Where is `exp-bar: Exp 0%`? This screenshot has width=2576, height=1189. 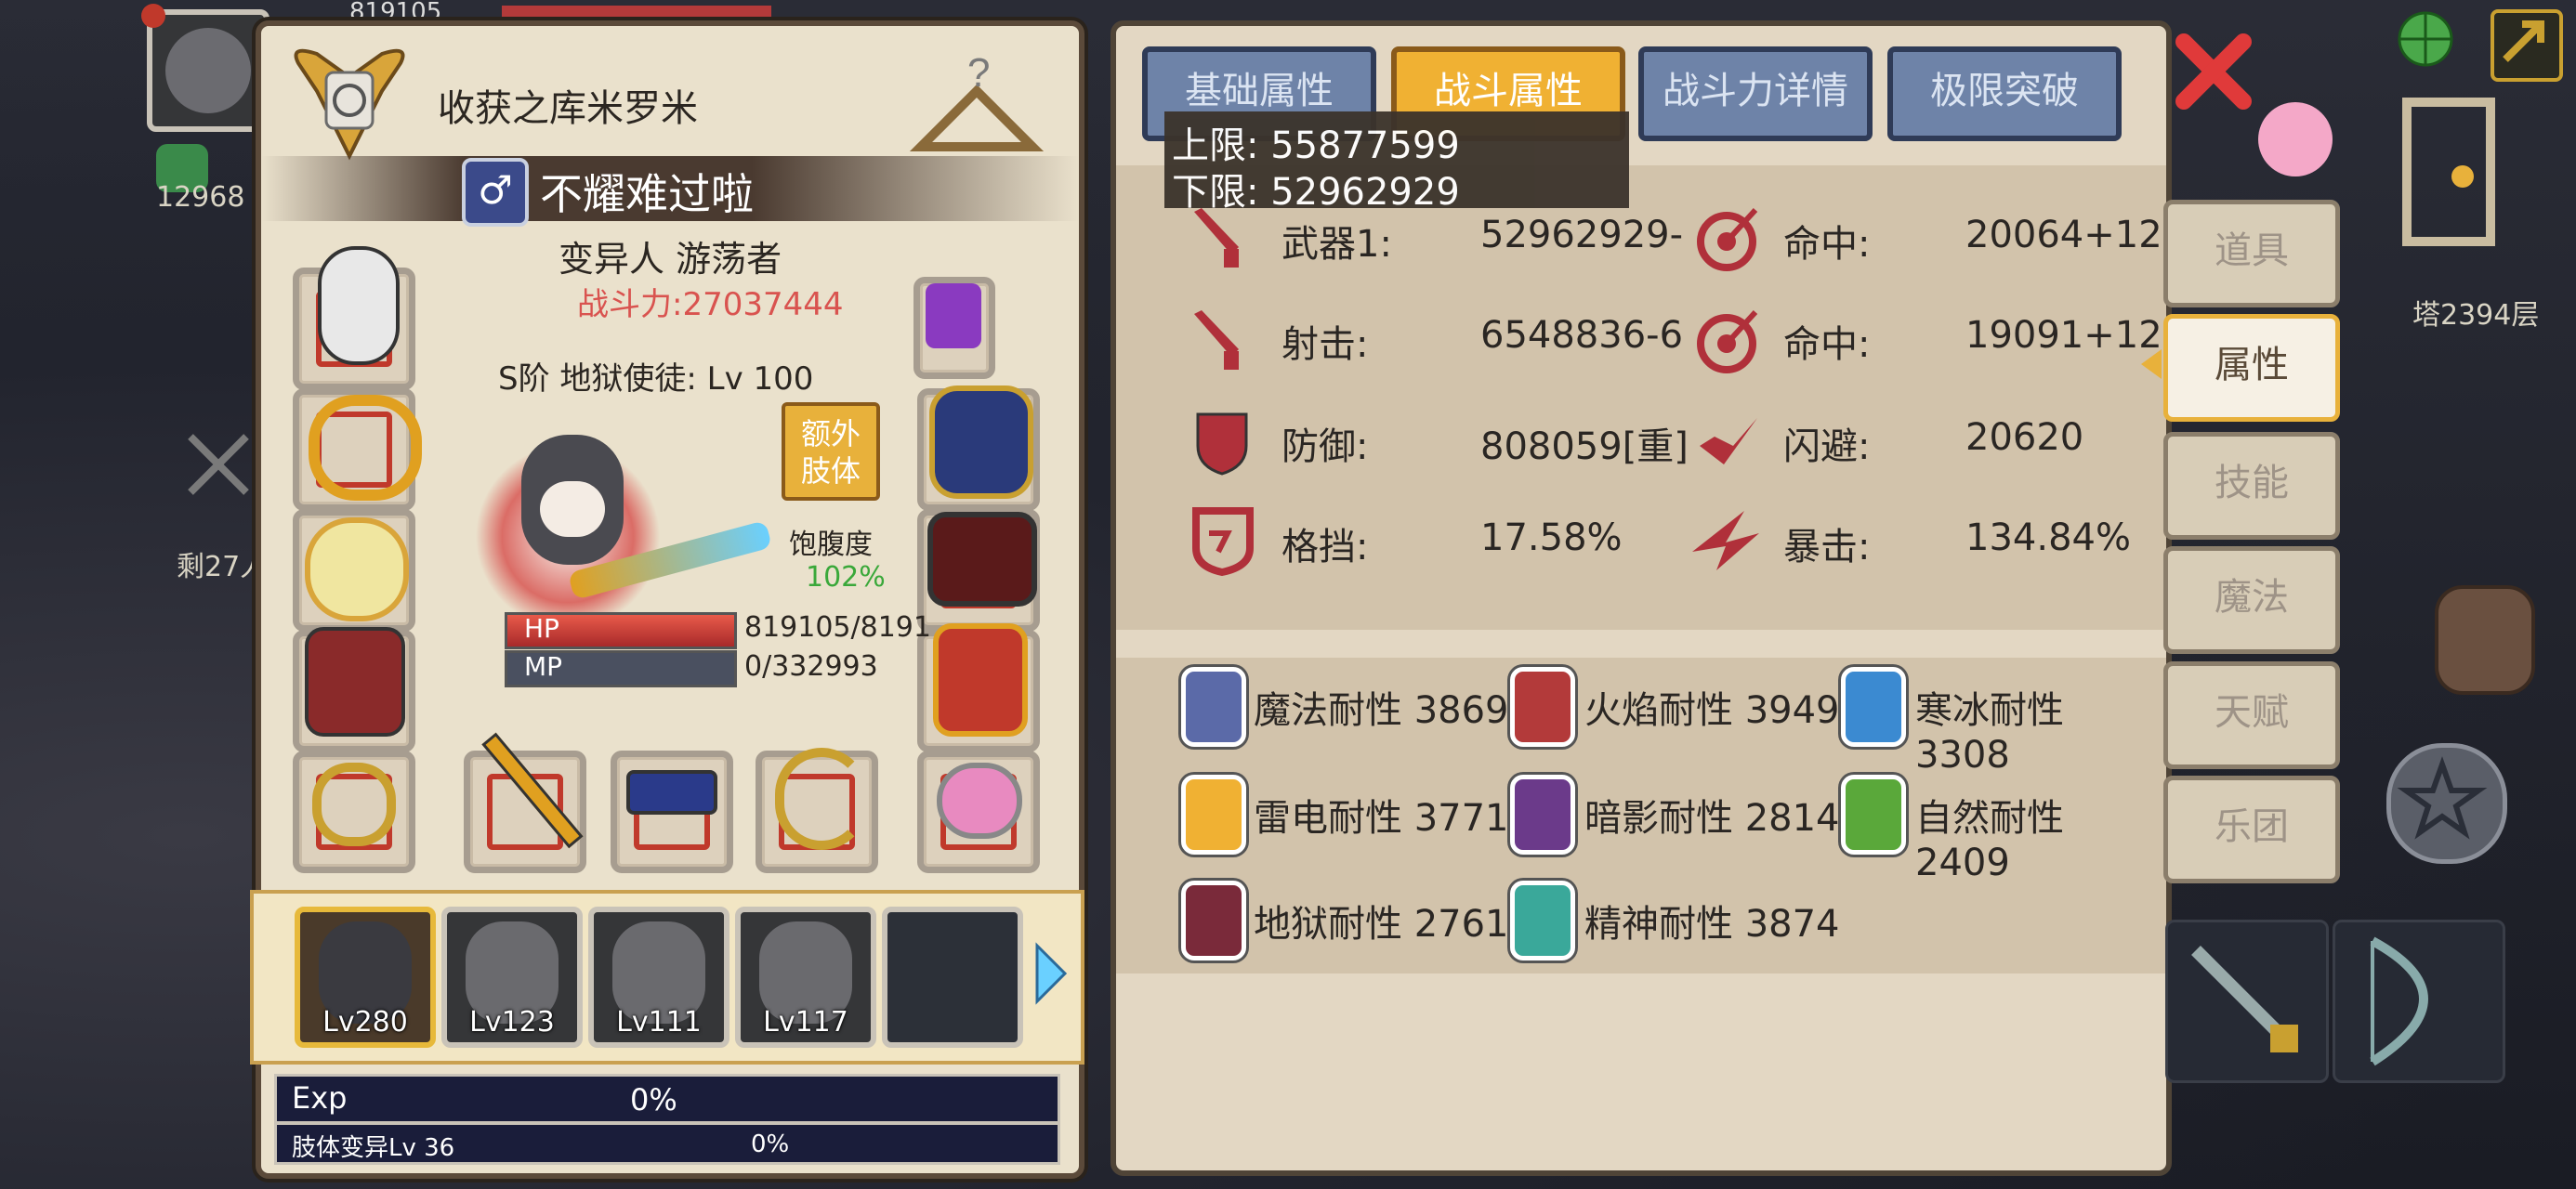 exp-bar: Exp 0% is located at coordinates (667, 1099).